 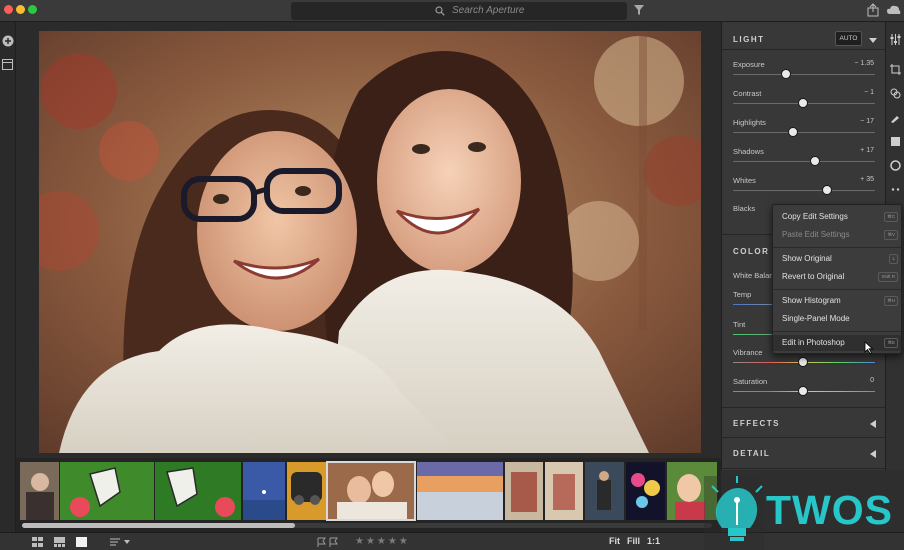 I want to click on menu-item-show-histogram: Show Histogram ⌘H, so click(x=837, y=301).